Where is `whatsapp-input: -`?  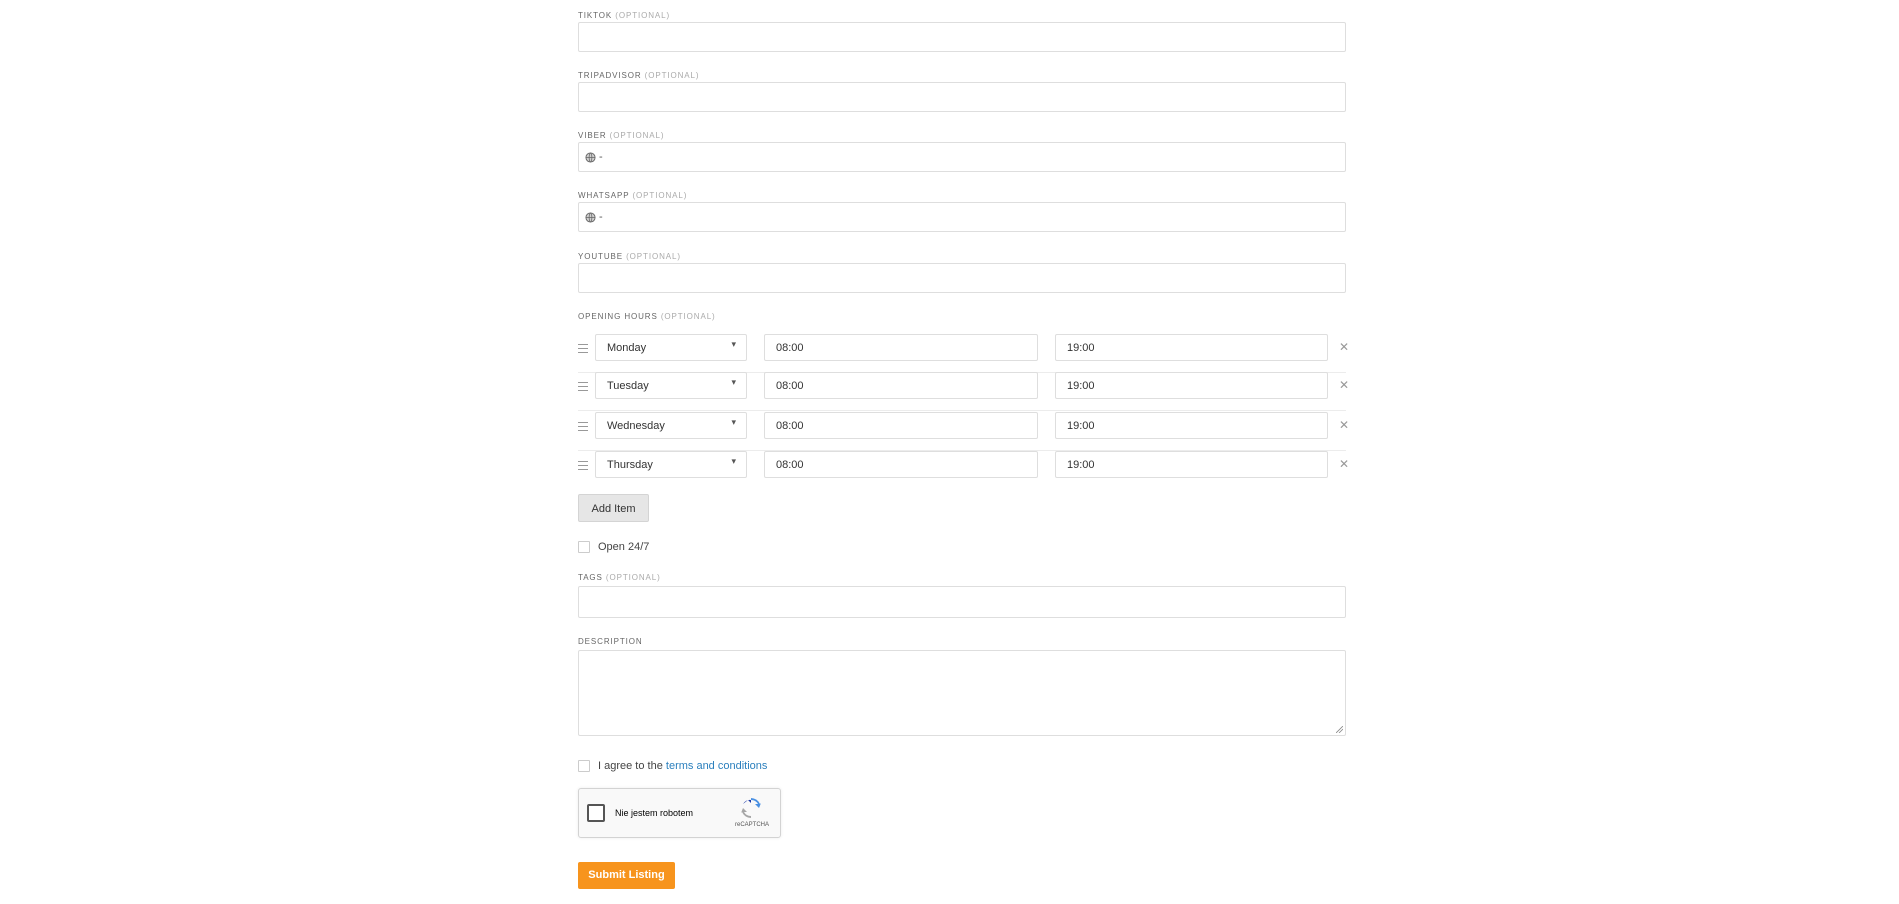 whatsapp-input: - is located at coordinates (962, 217).